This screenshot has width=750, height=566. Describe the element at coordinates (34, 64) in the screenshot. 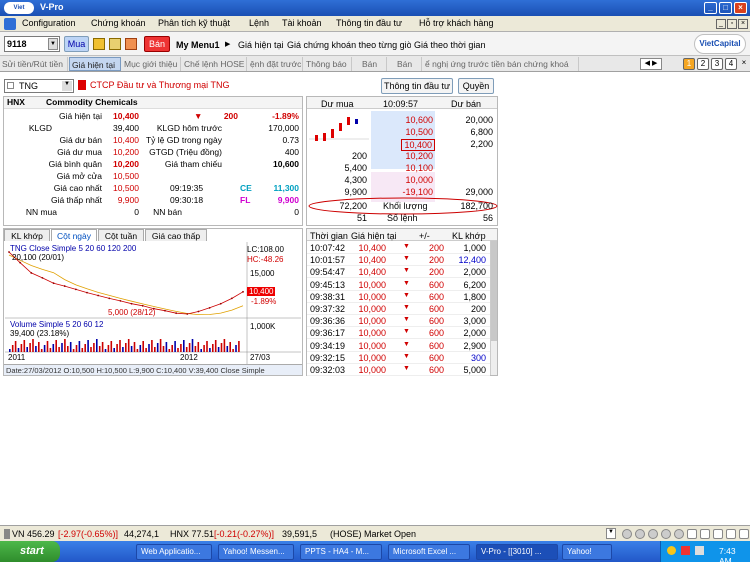

I see `tab-deposit-withdraw: Sửi tiền/Rút tiền` at that location.